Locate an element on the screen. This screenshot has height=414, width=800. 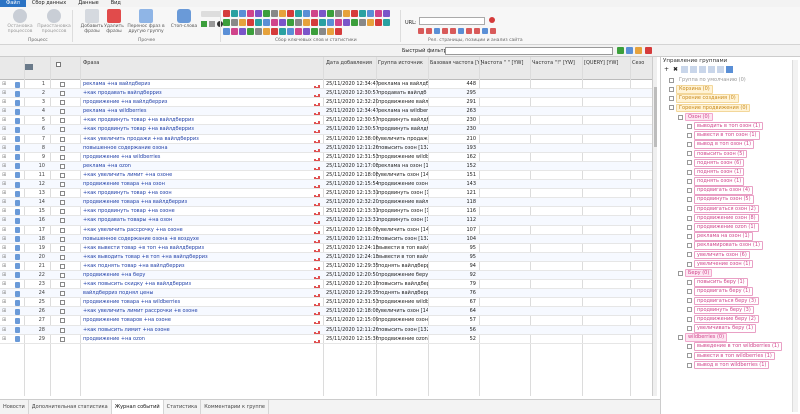
stop-processes-button: Остановка процессов is located at coordinates (20, 21).